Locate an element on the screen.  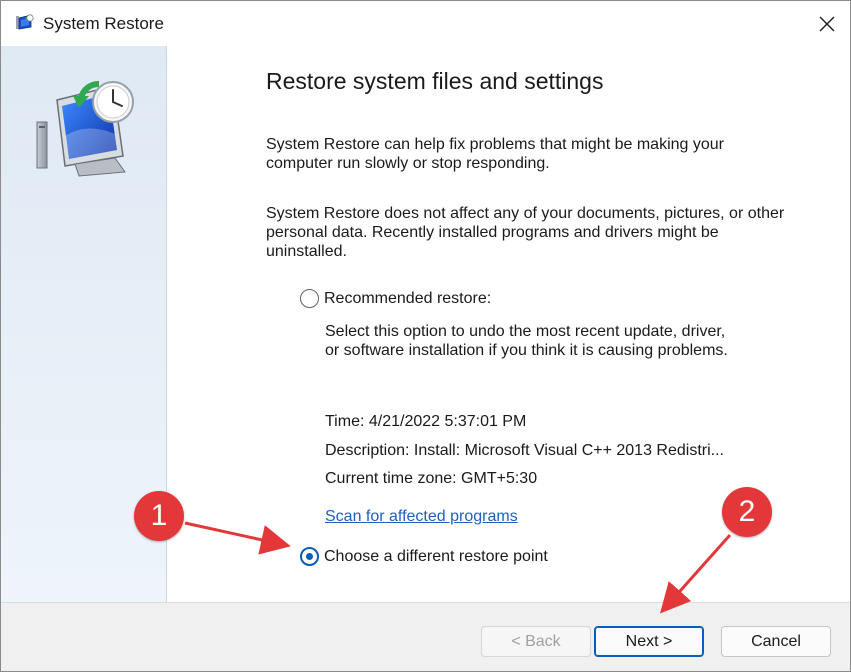
title-bar: System Restore is located at coordinates (425, 23).